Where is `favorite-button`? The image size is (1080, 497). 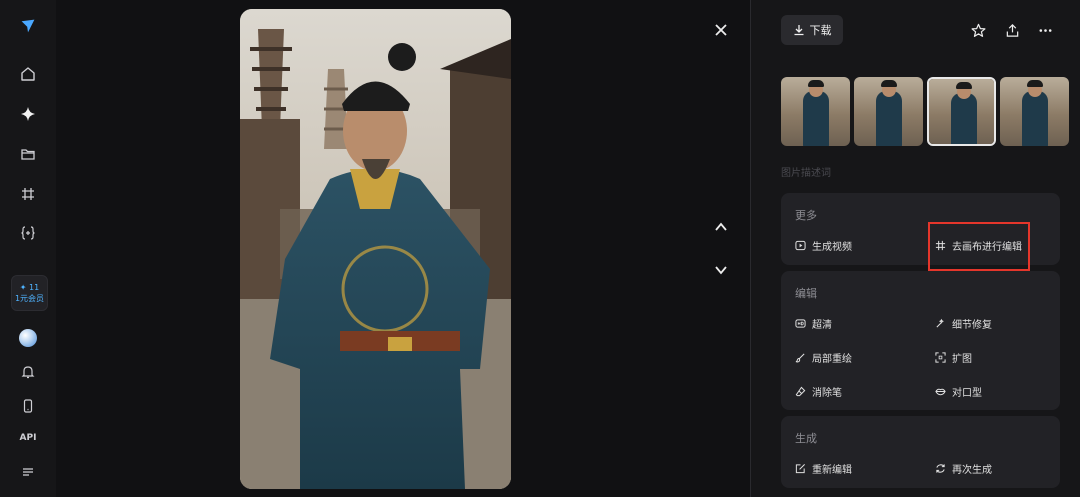 favorite-button is located at coordinates (978, 30).